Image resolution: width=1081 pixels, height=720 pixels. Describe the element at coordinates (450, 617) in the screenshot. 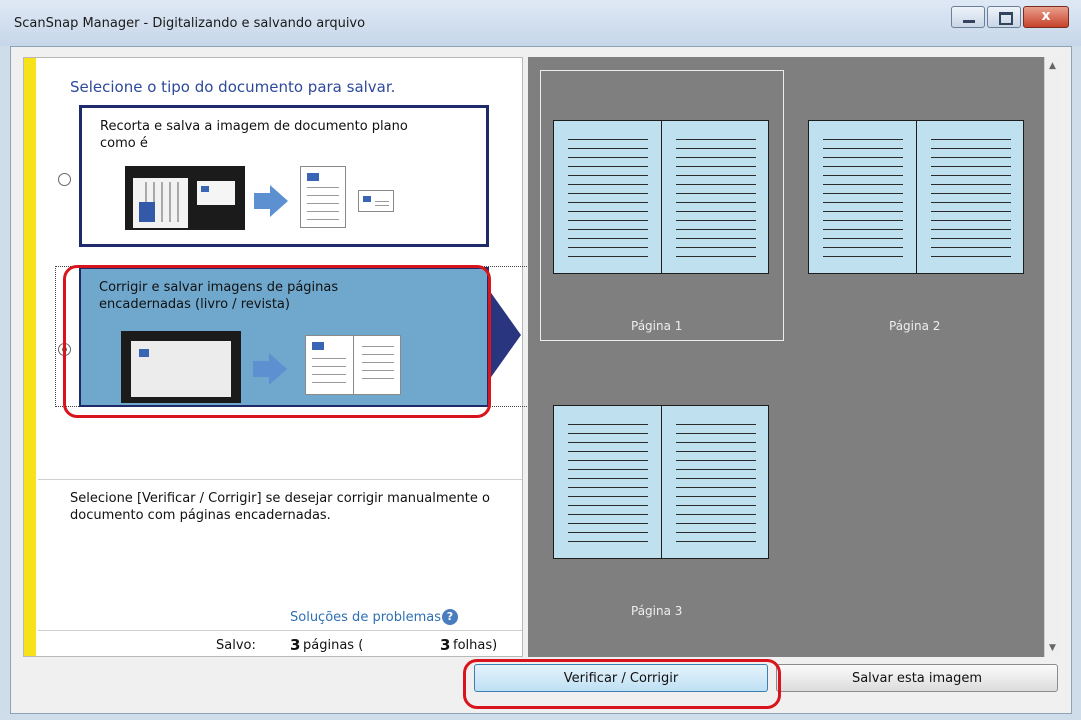

I see `help-icon: ?` at that location.